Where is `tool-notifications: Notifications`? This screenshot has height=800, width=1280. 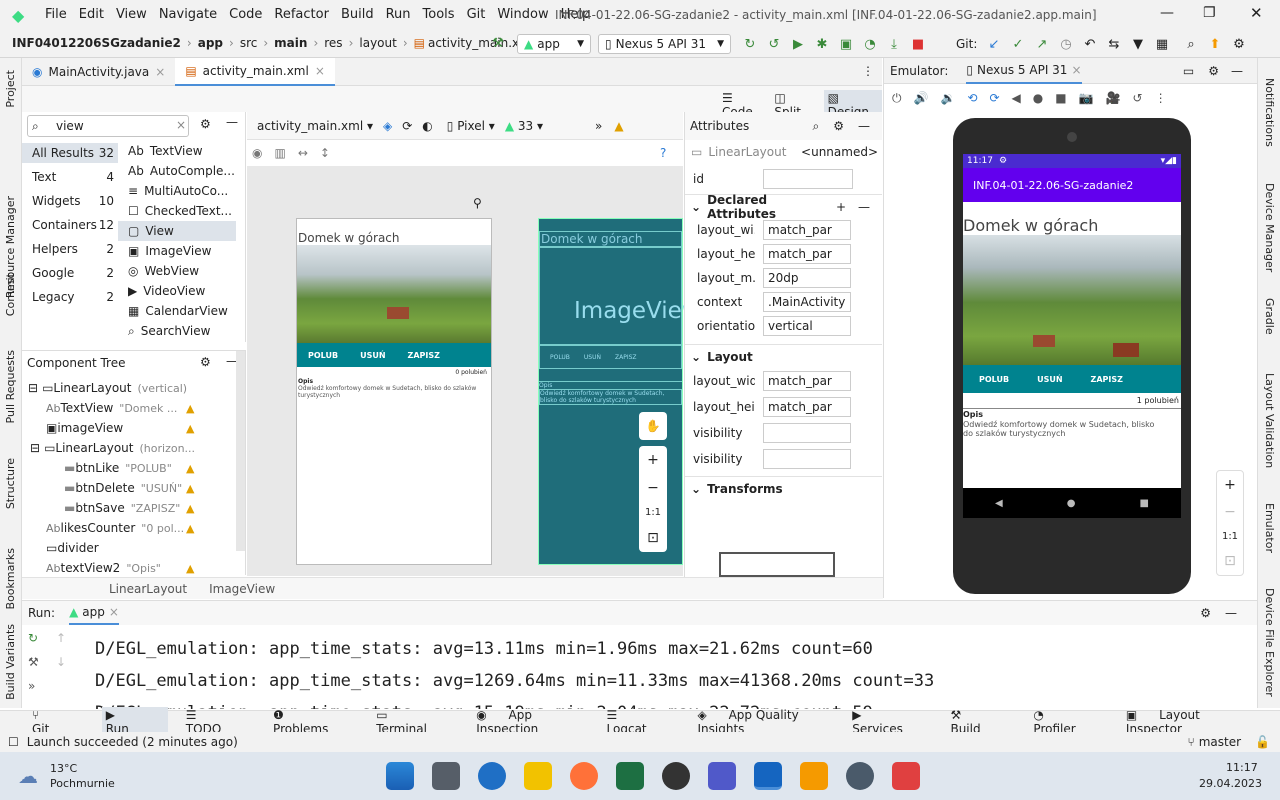 tool-notifications: Notifications is located at coordinates (1269, 112).